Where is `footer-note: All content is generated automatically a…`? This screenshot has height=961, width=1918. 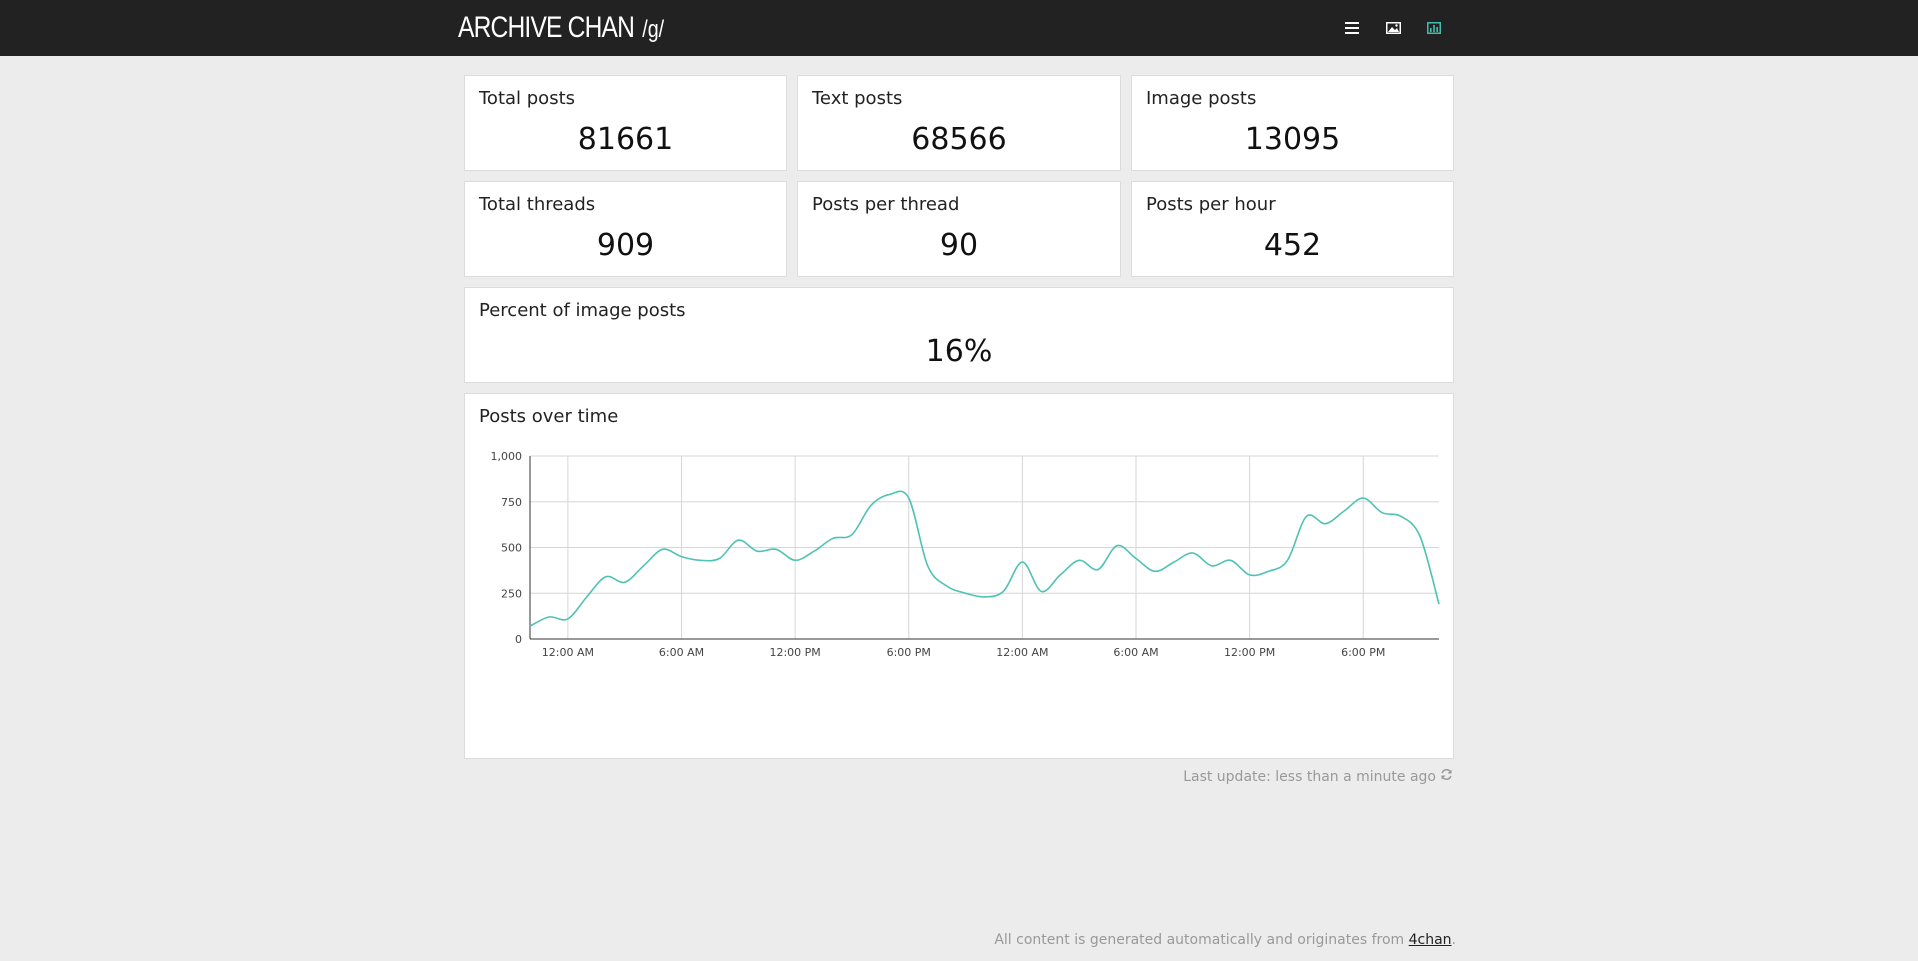
footer-note: All content is generated automatically a… is located at coordinates (1225, 940).